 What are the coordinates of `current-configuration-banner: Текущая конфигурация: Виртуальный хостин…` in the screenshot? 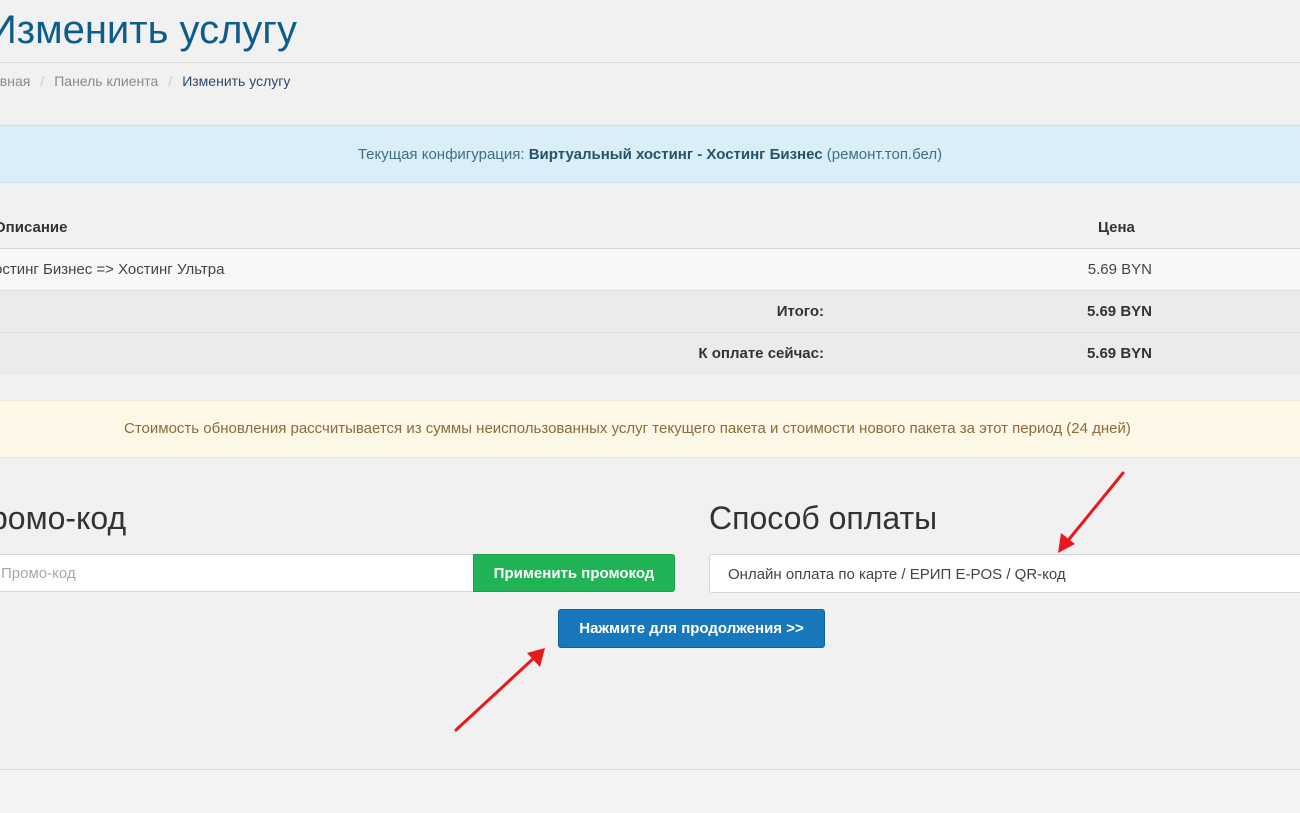 It's located at (650, 154).